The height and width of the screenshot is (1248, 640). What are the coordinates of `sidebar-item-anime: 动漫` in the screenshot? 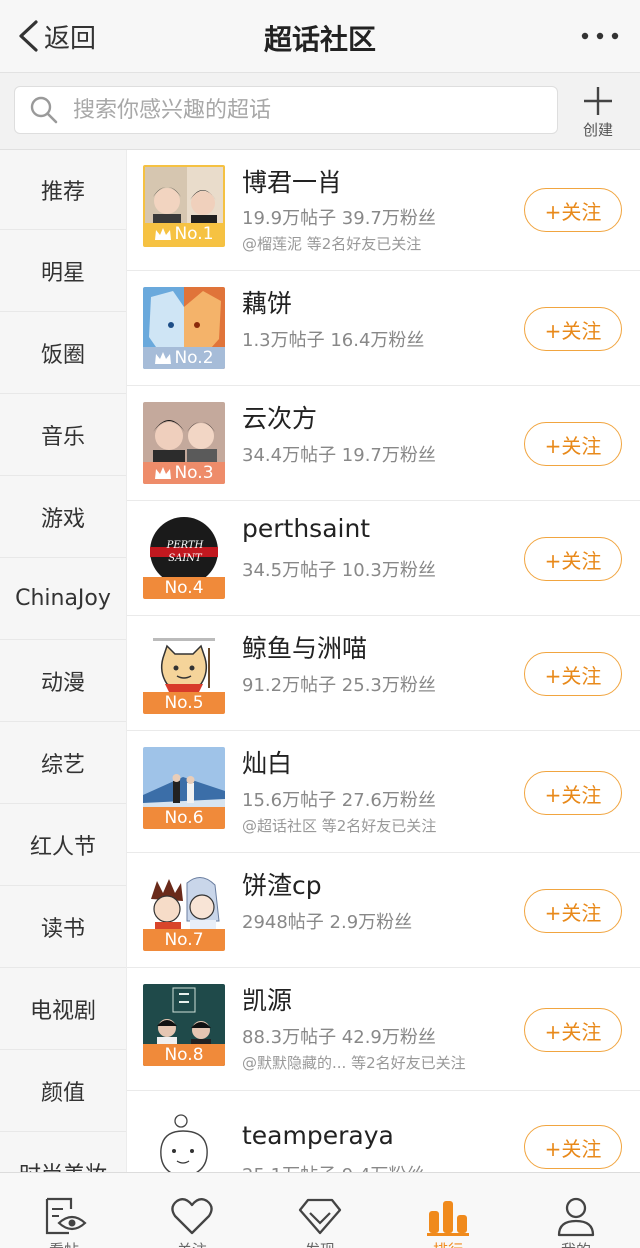 It's located at (63, 681).